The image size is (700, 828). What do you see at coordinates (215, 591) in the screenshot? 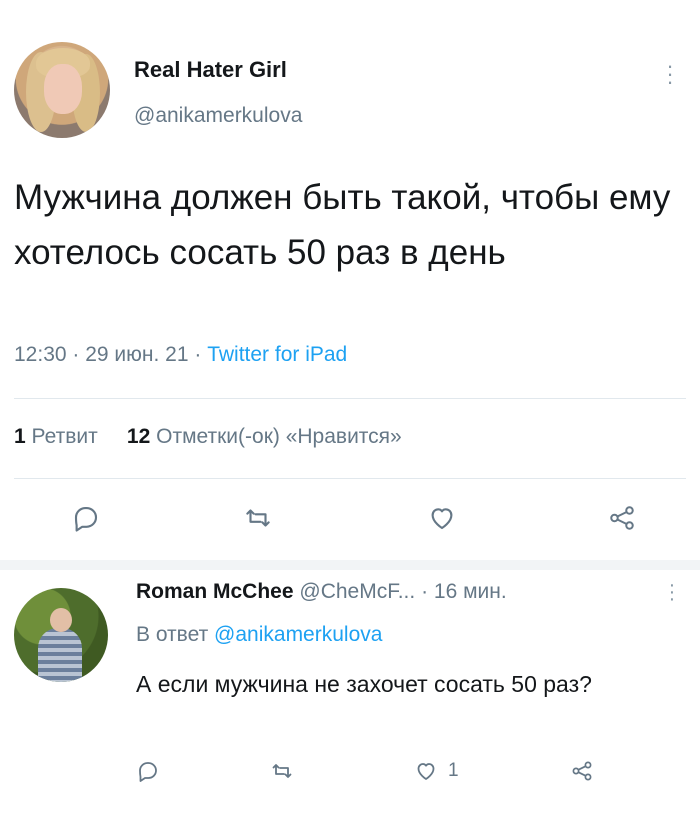
I see `reply-author-name: Roman McChee` at bounding box center [215, 591].